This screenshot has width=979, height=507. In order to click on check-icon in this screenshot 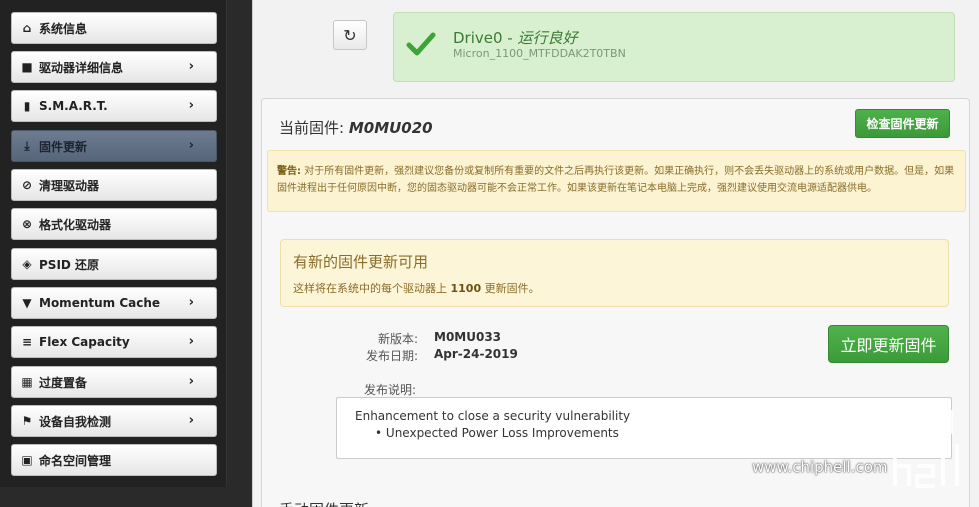, I will do `click(421, 44)`.